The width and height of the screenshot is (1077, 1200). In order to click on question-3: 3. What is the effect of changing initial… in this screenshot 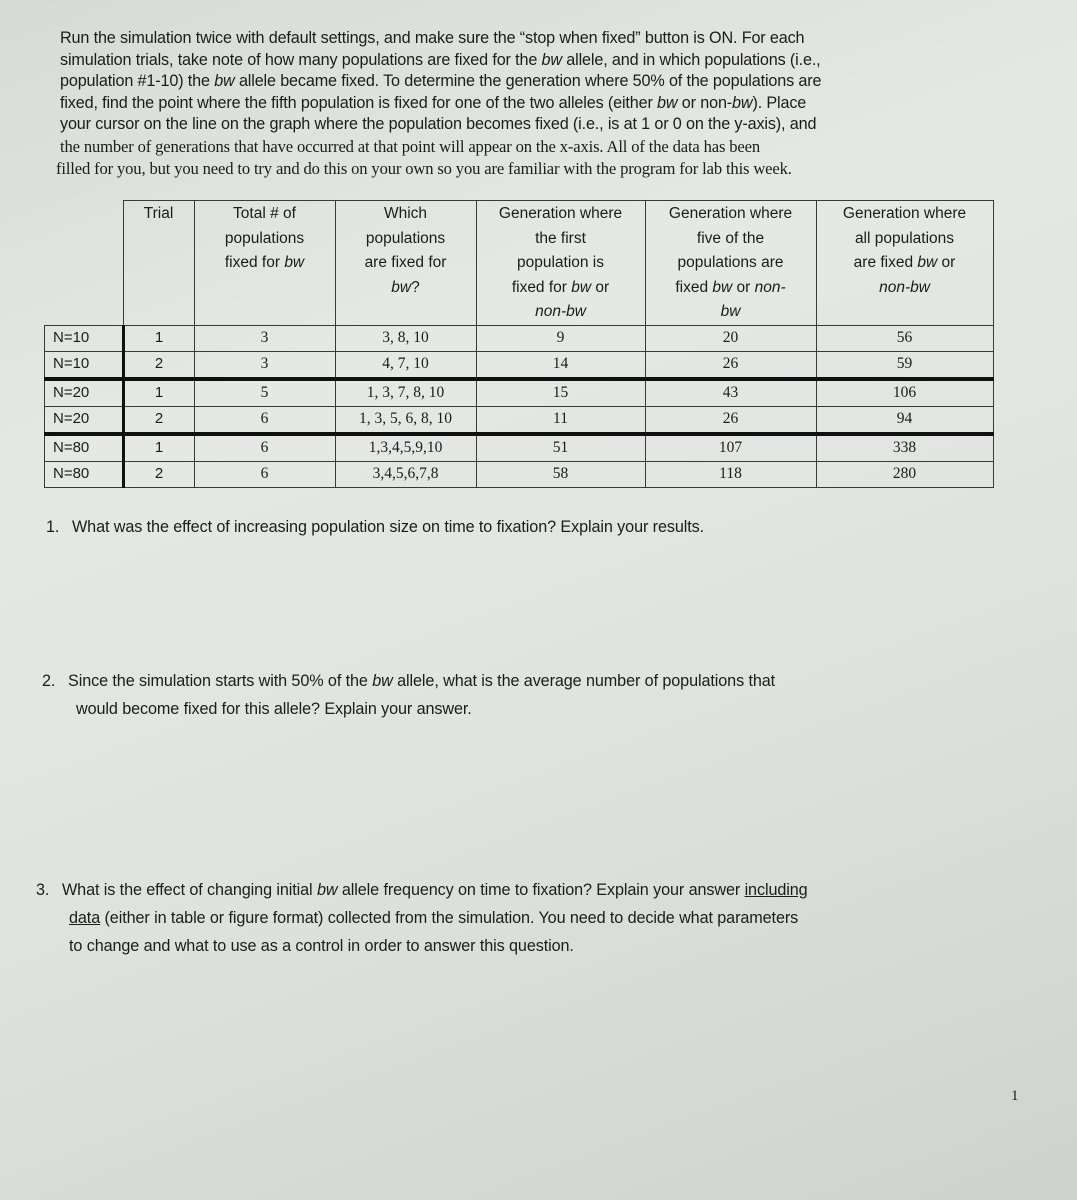, I will do `click(422, 918)`.